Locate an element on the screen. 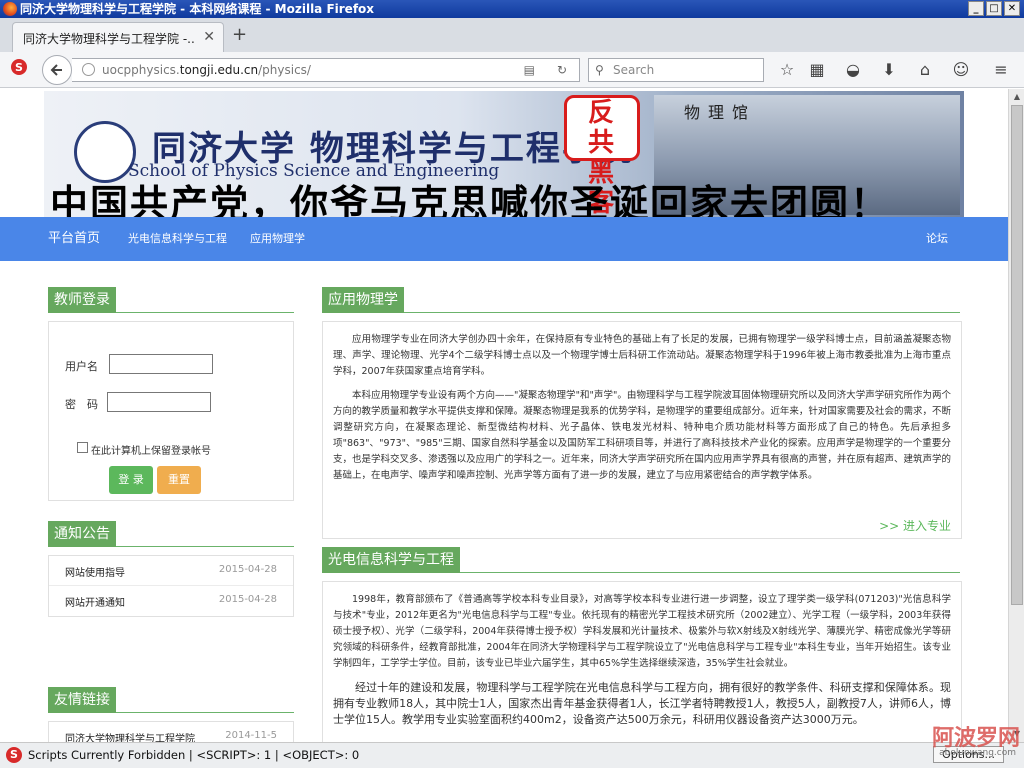  chat-icon: ☺ is located at coordinates (961, 70).